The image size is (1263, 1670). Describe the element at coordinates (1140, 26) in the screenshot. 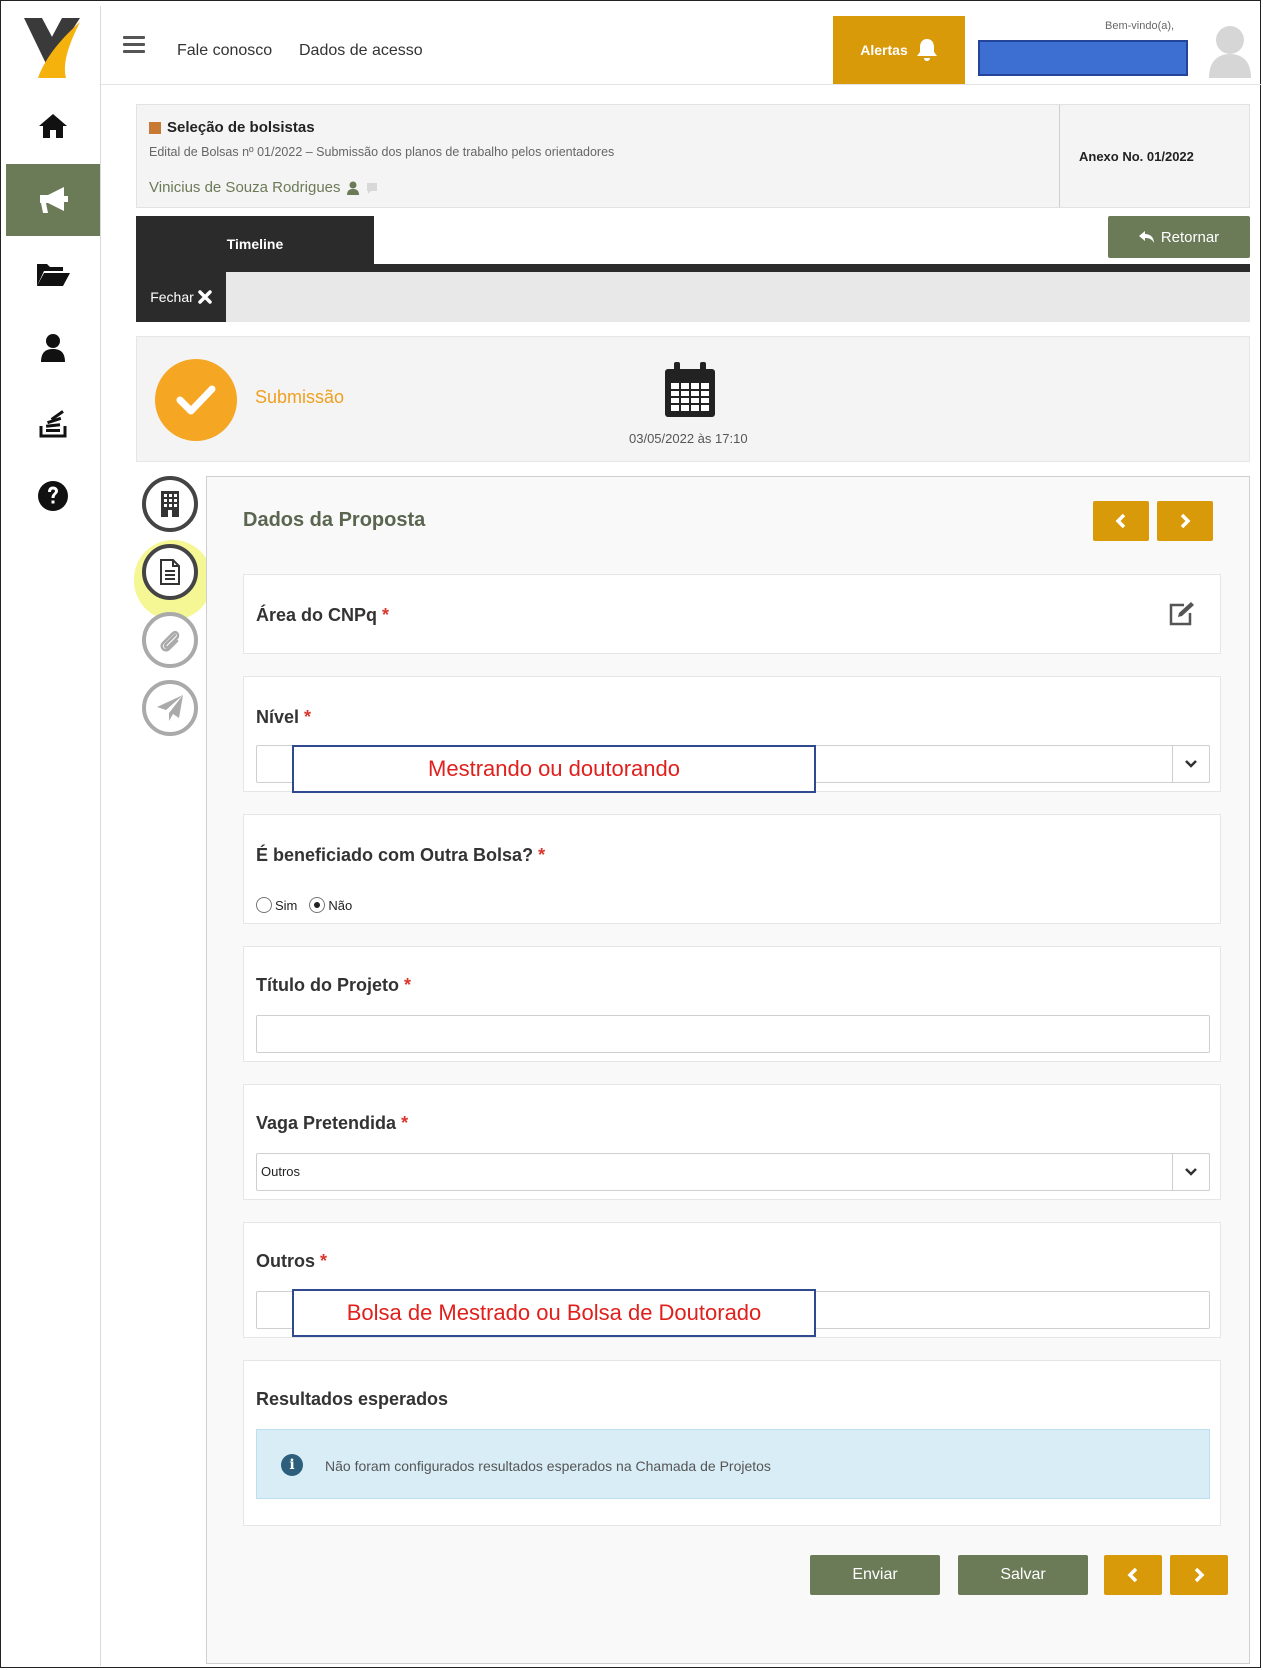

I see `welcome-text: Bem-vindo(a),` at that location.